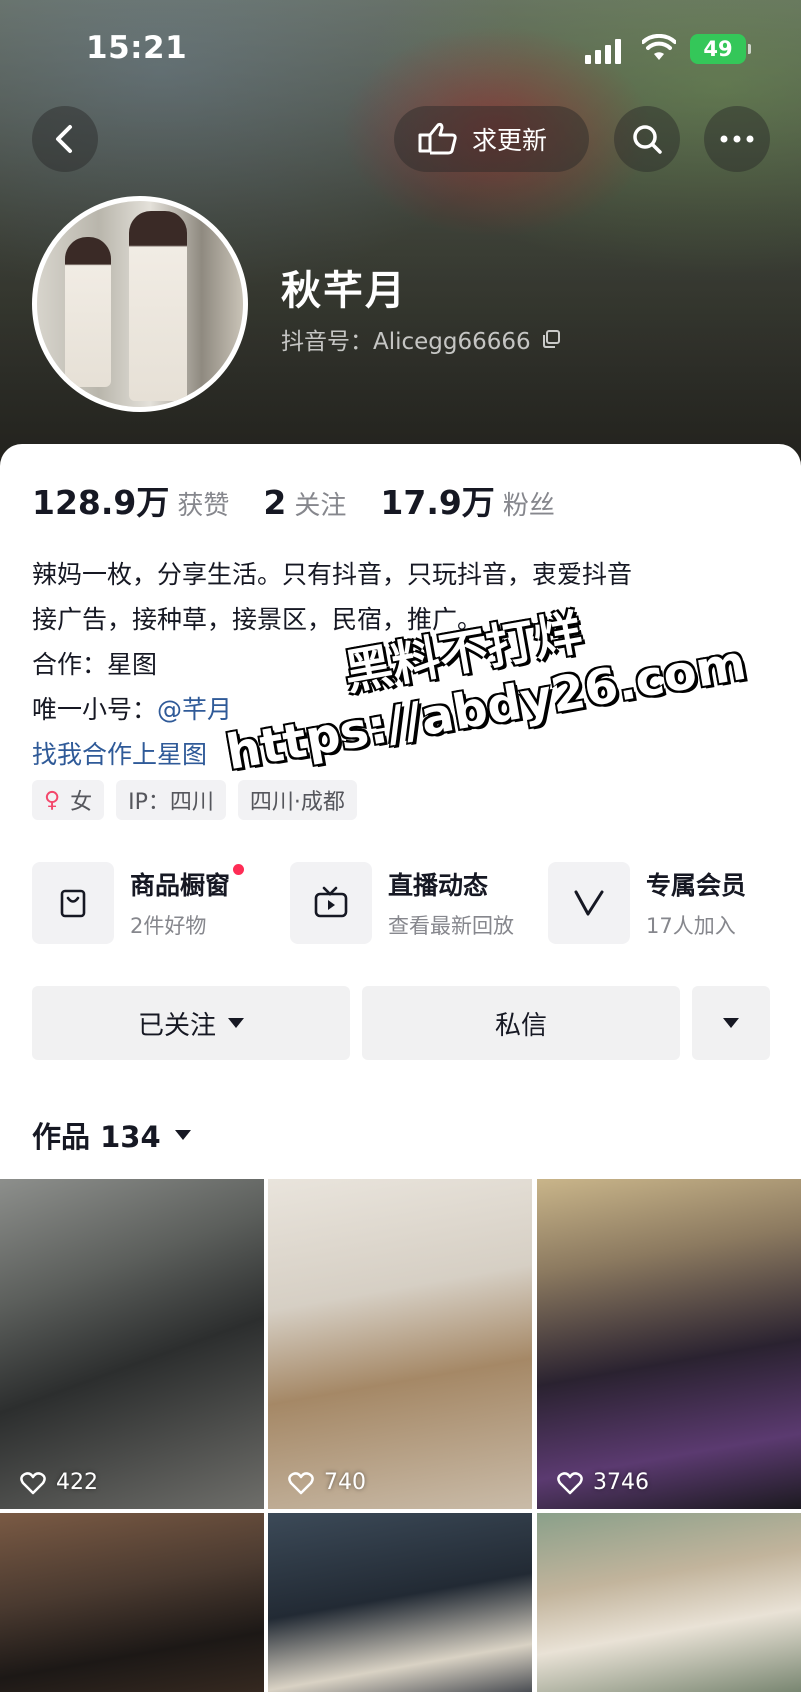  I want to click on more-icon, so click(737, 139).